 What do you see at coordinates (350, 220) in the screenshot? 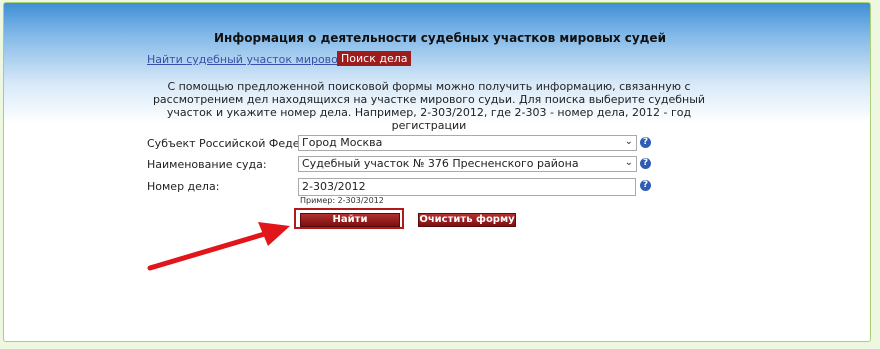
I see `find-button: Найти` at bounding box center [350, 220].